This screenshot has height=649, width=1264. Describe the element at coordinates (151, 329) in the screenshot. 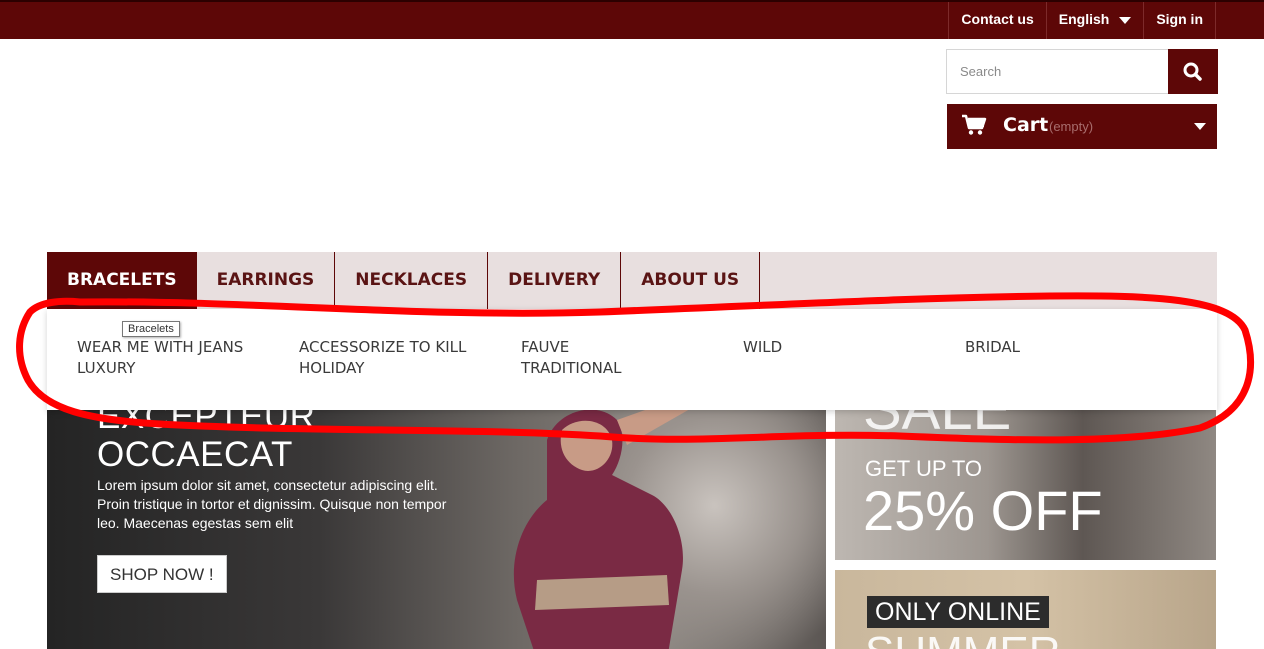

I see `tooltip: Bracelets` at that location.